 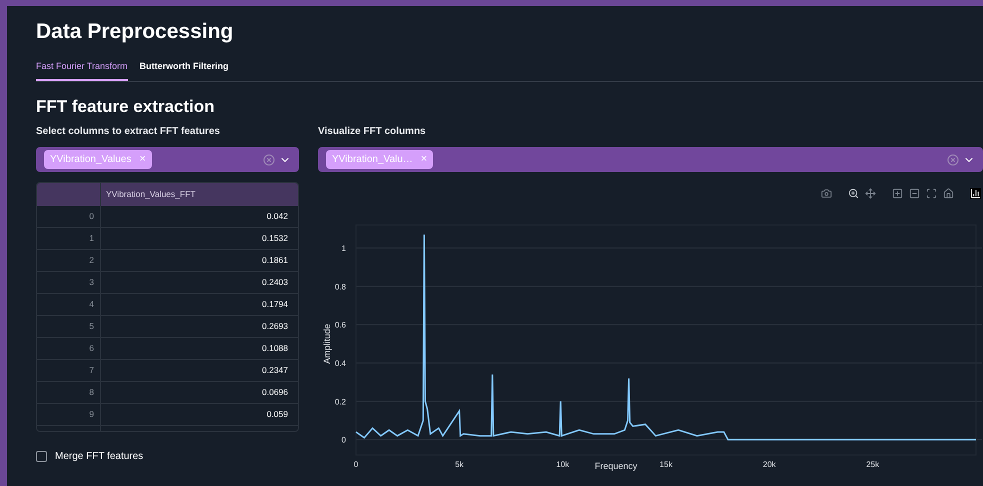 I want to click on table-cell-text: 0.1861, so click(x=275, y=261).